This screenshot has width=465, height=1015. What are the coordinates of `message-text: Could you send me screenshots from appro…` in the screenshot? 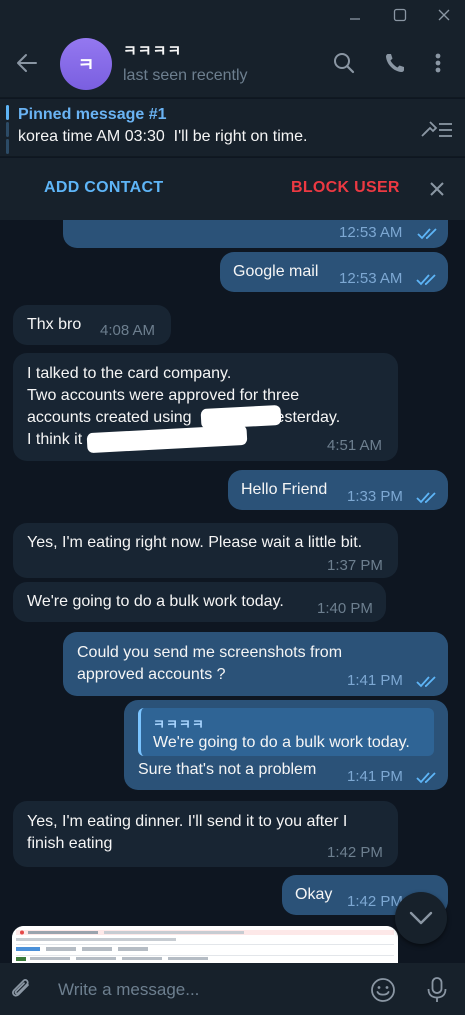 It's located at (210, 663).